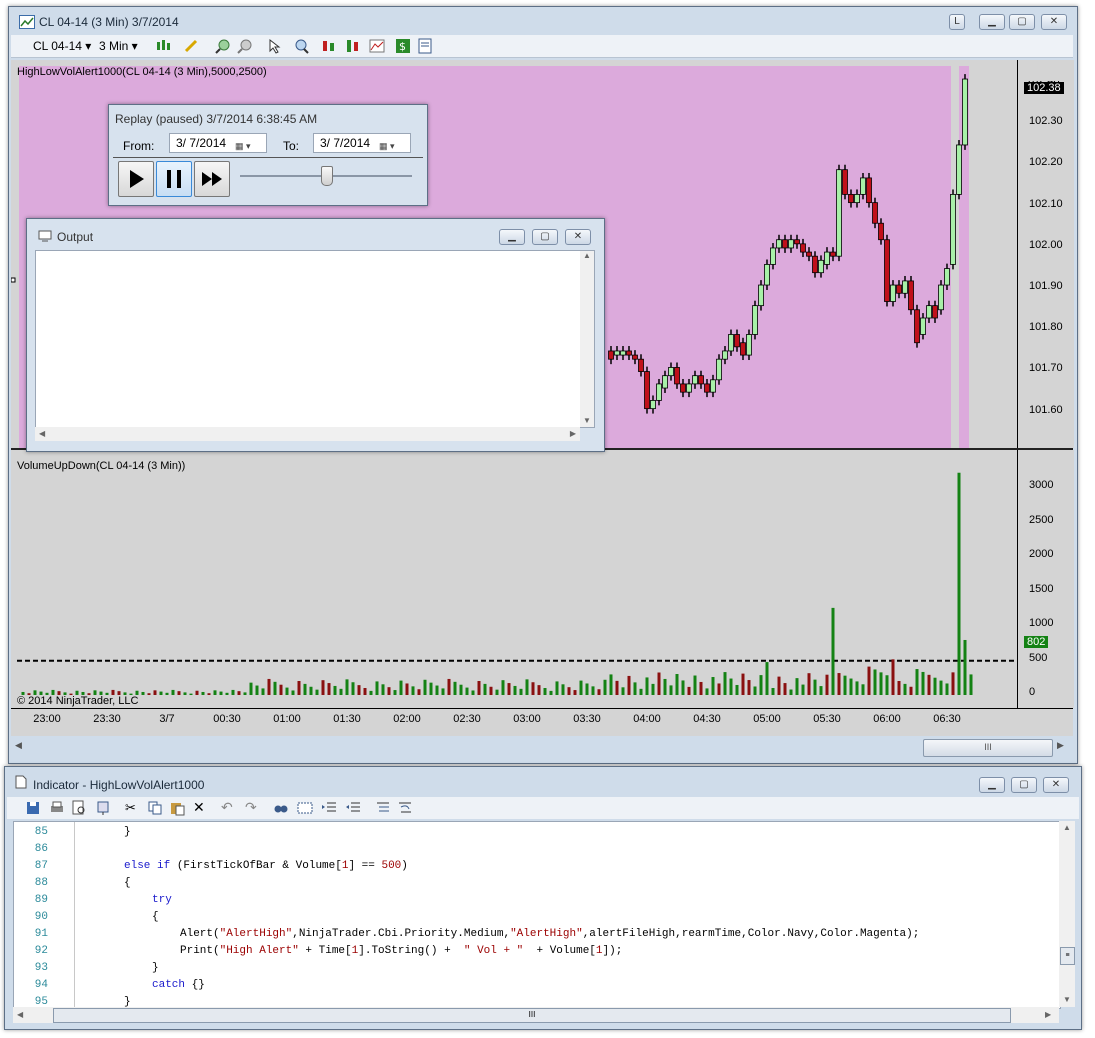  What do you see at coordinates (174, 179) in the screenshot?
I see `pause-button` at bounding box center [174, 179].